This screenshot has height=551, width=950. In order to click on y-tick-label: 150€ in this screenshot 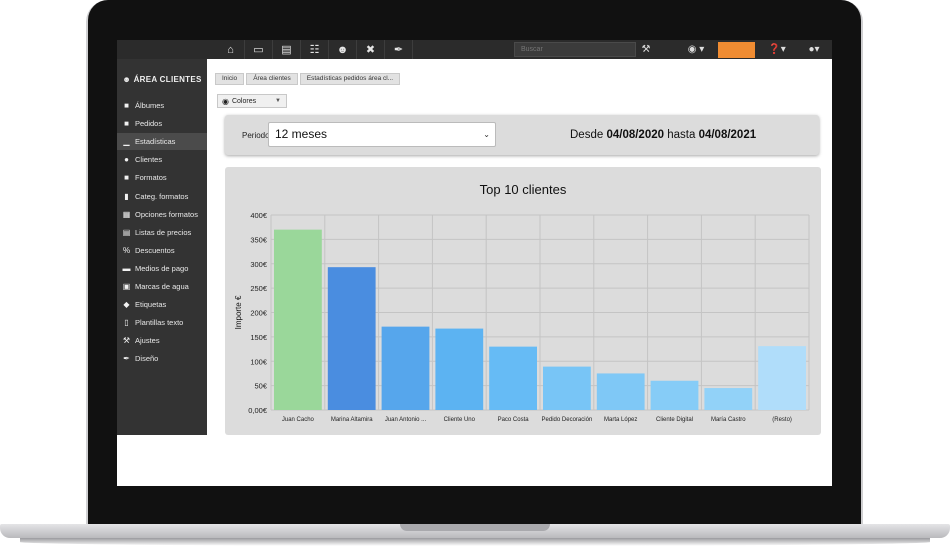, I will do `click(259, 337)`.